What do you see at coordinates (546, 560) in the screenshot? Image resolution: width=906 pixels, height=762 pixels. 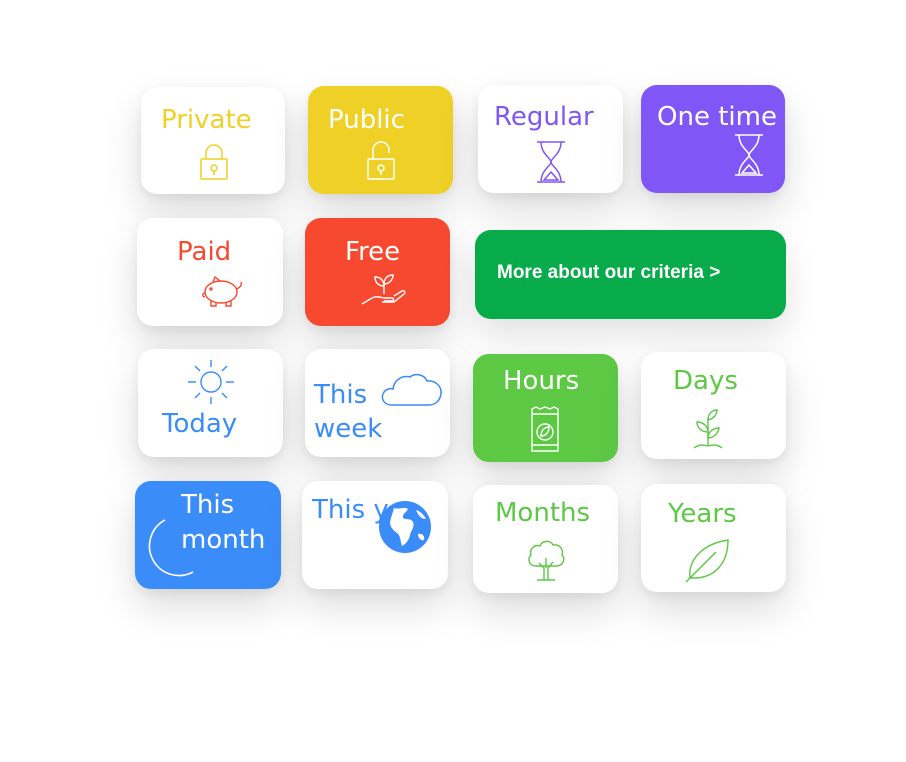 I see `tree-icon` at bounding box center [546, 560].